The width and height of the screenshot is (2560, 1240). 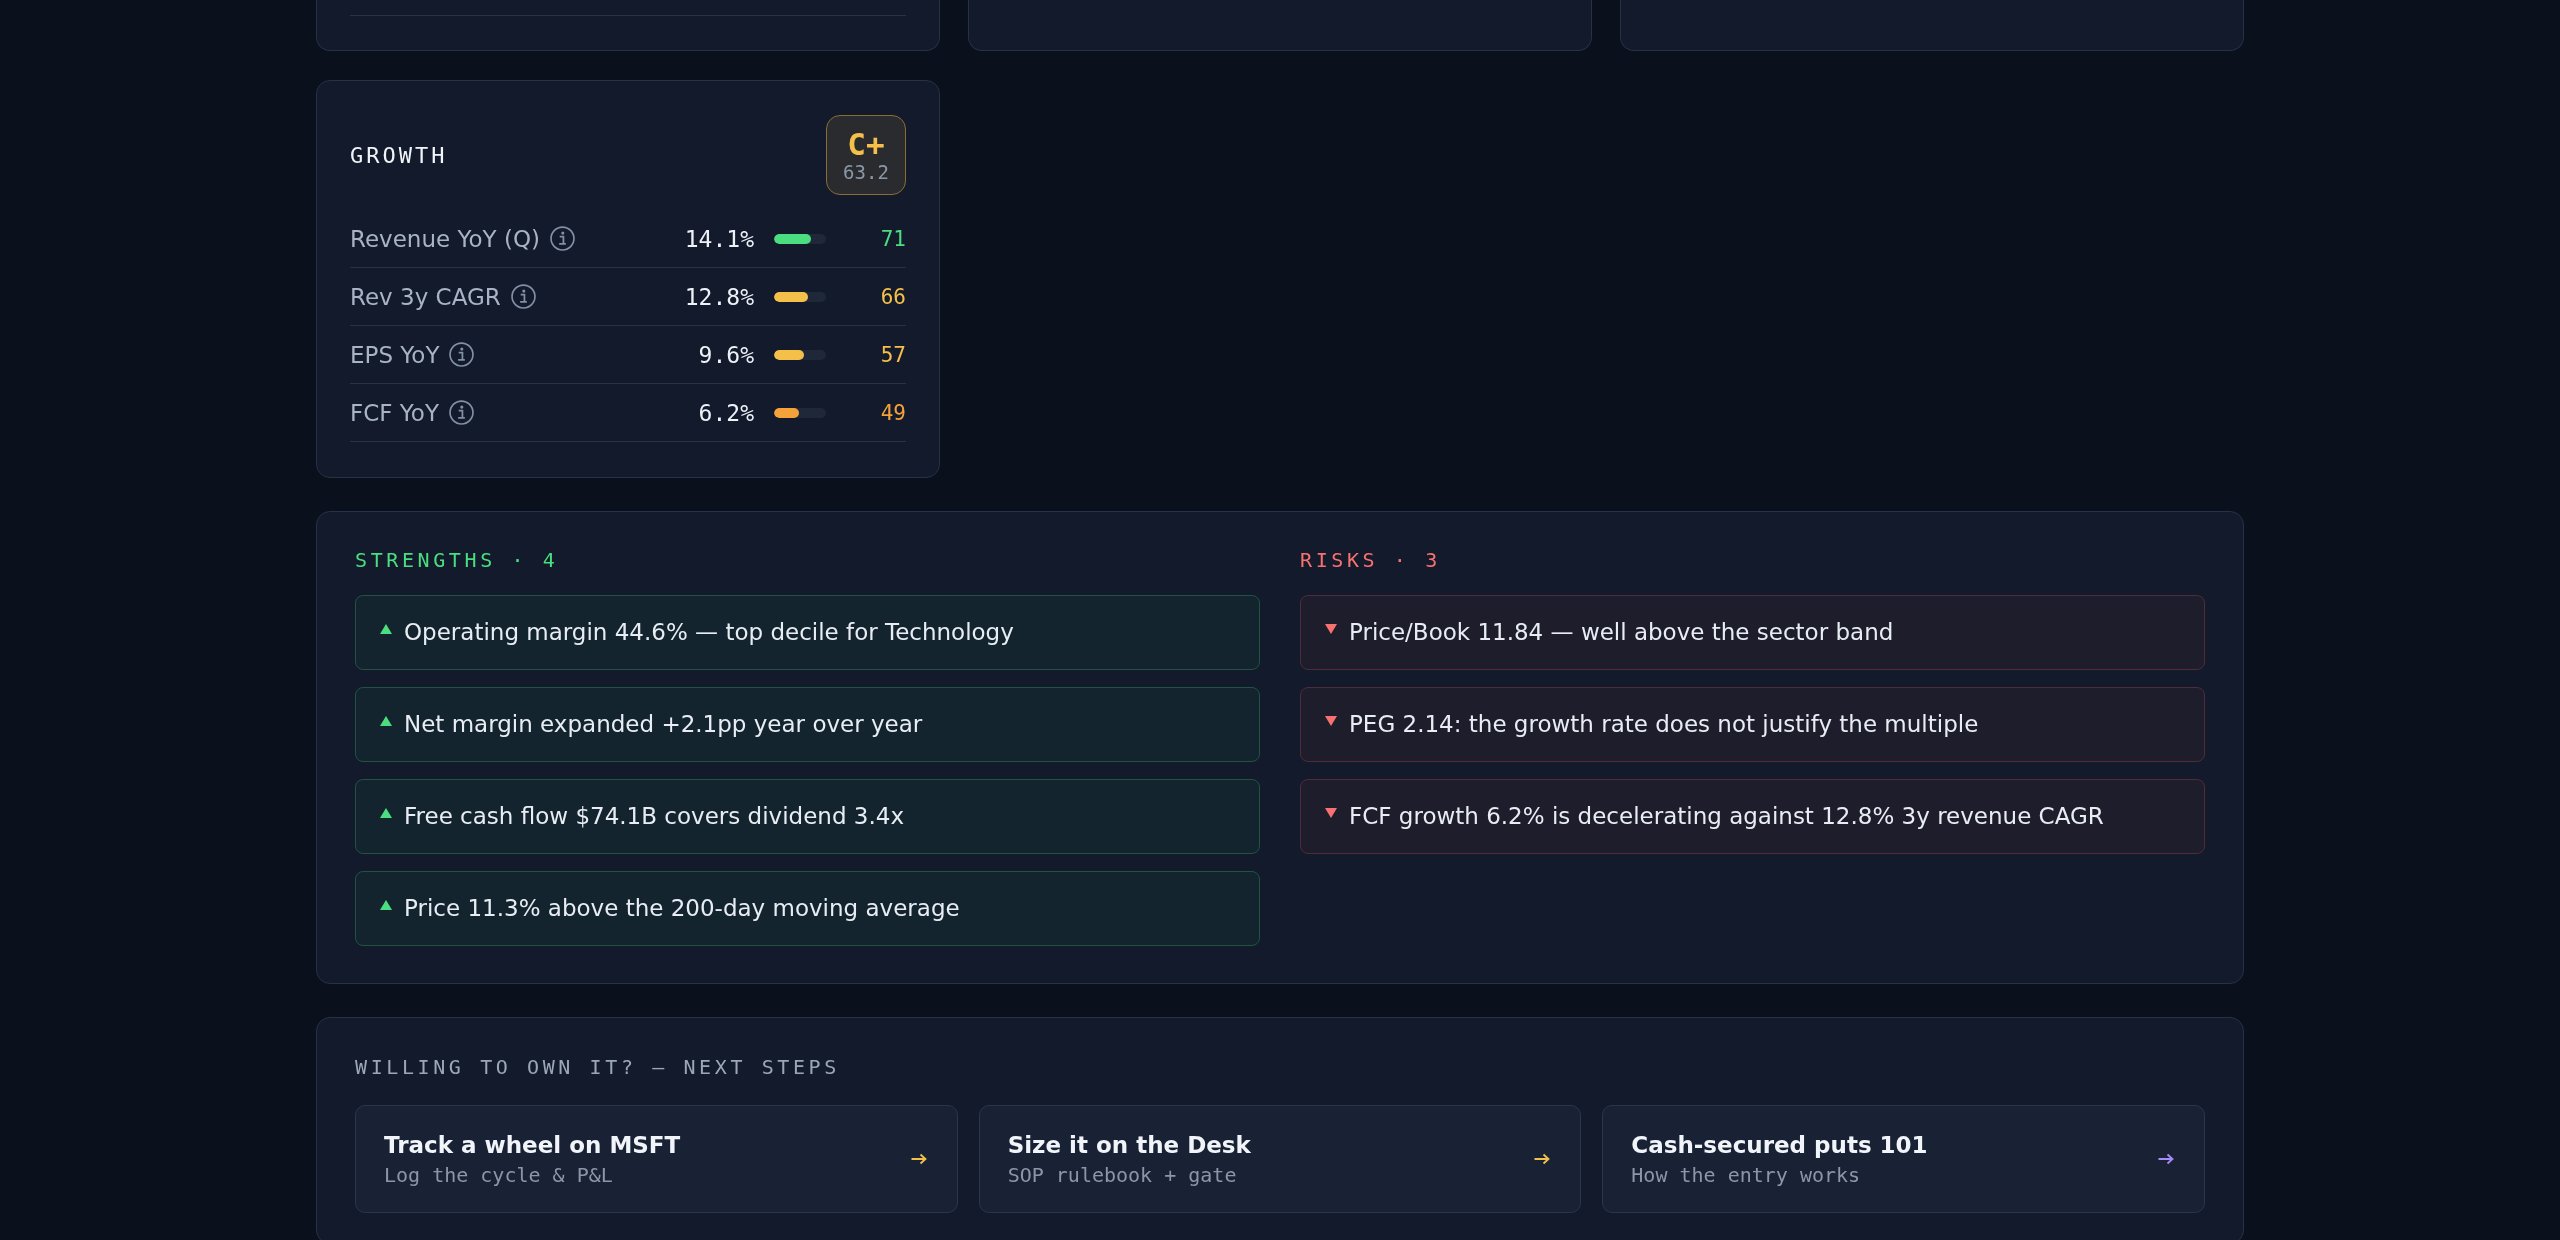 I want to click on metric-value: 12.8%, so click(x=719, y=296).